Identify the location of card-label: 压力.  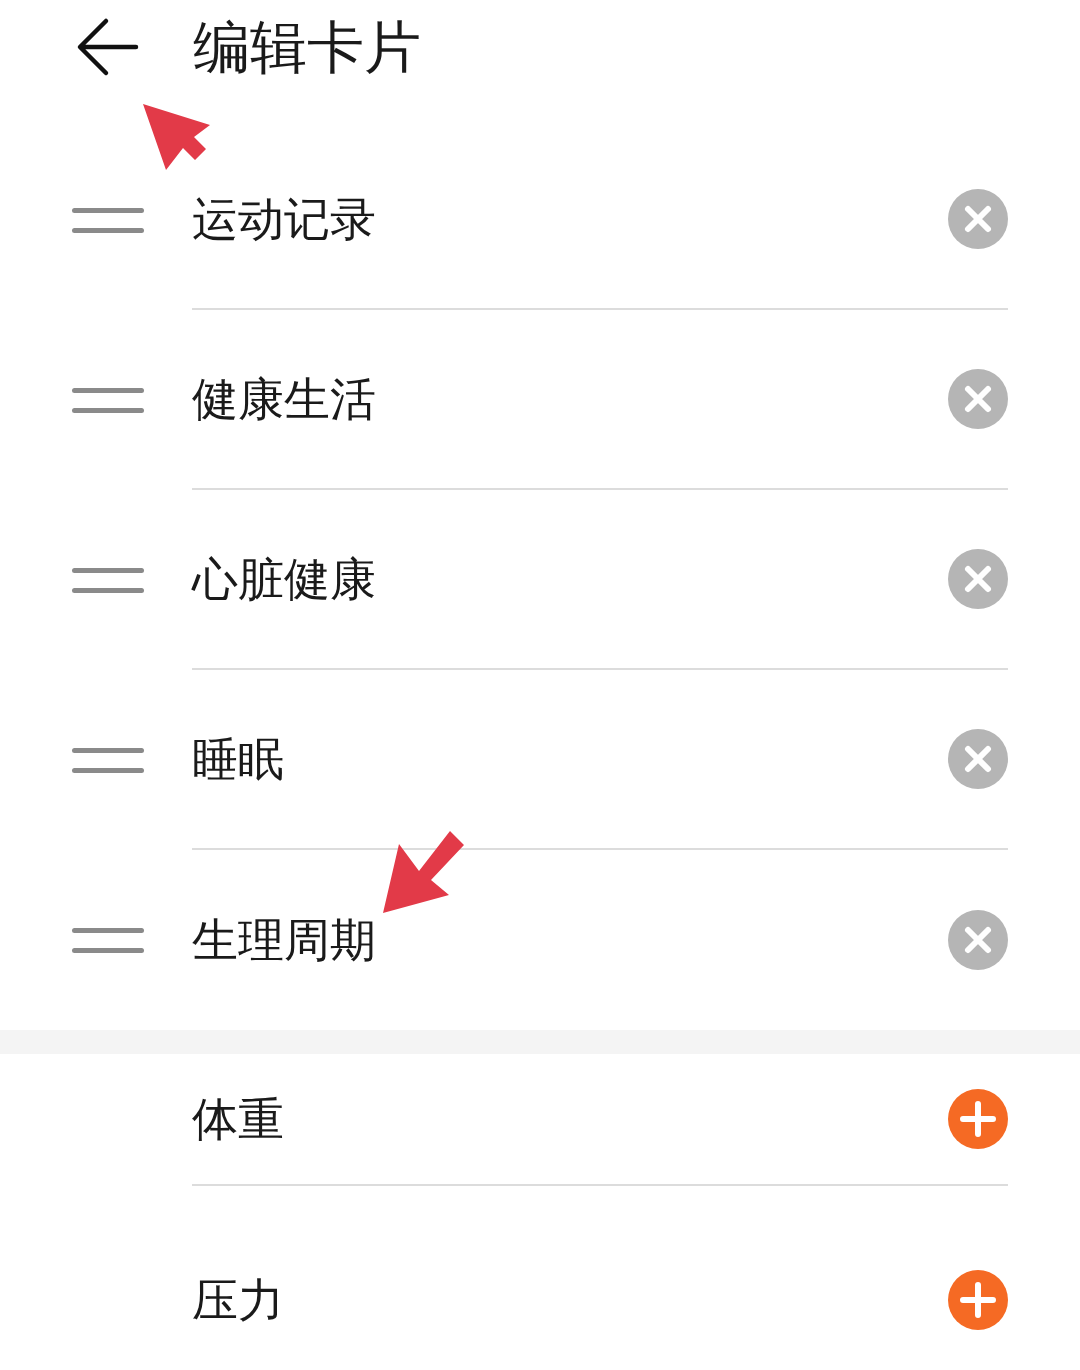
(238, 1300).